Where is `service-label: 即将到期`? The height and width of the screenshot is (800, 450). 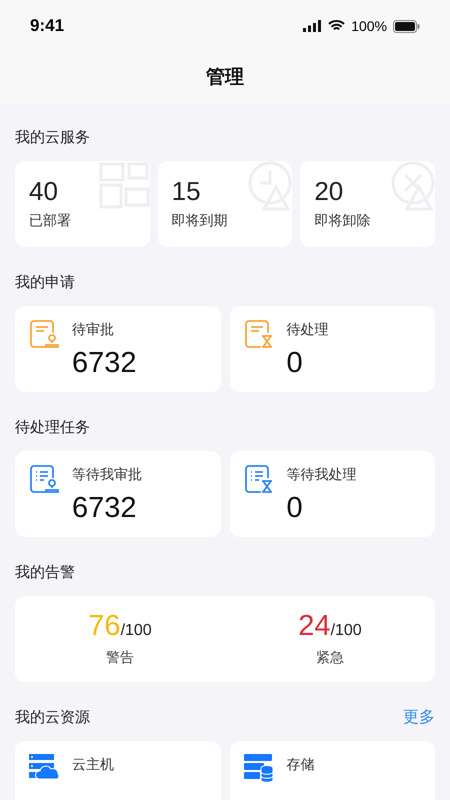
service-label: 即将到期 is located at coordinates (200, 220).